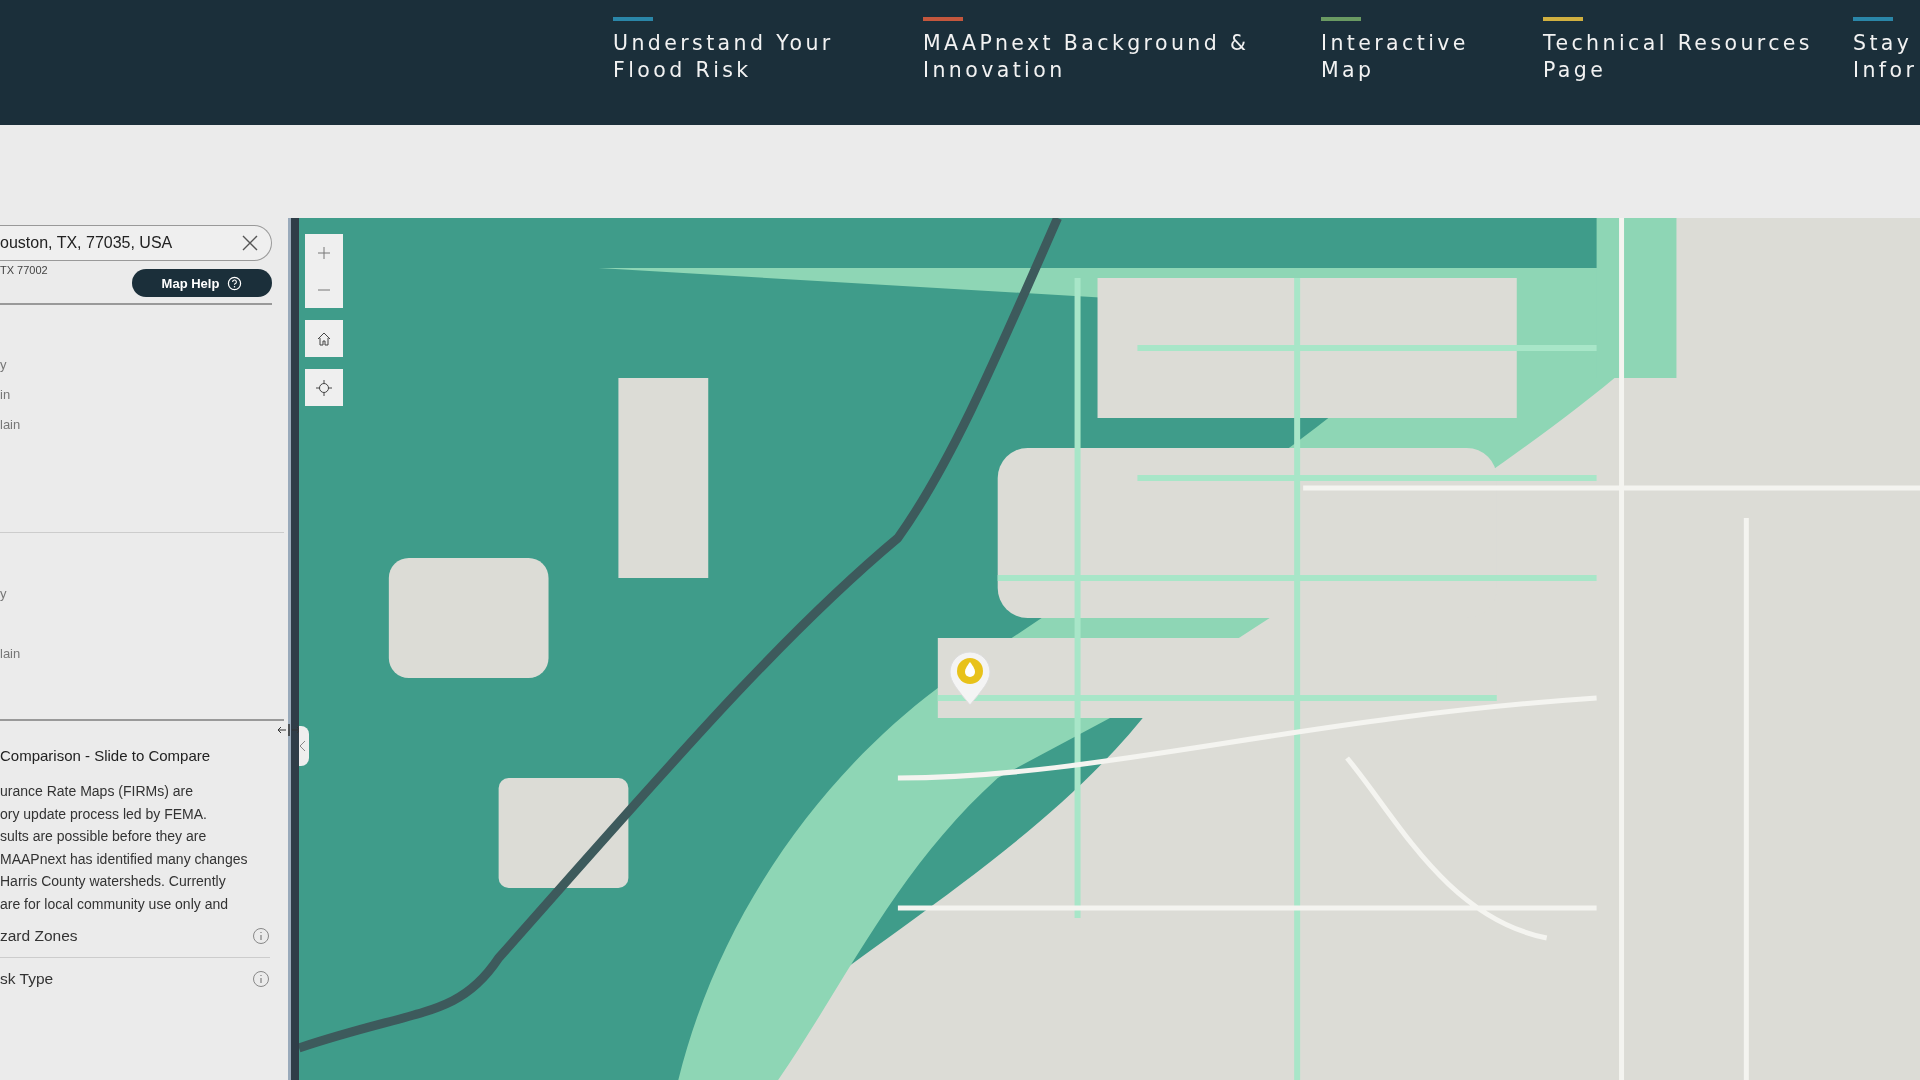 Image resolution: width=1920 pixels, height=1080 pixels. I want to click on home-icon, so click(324, 338).